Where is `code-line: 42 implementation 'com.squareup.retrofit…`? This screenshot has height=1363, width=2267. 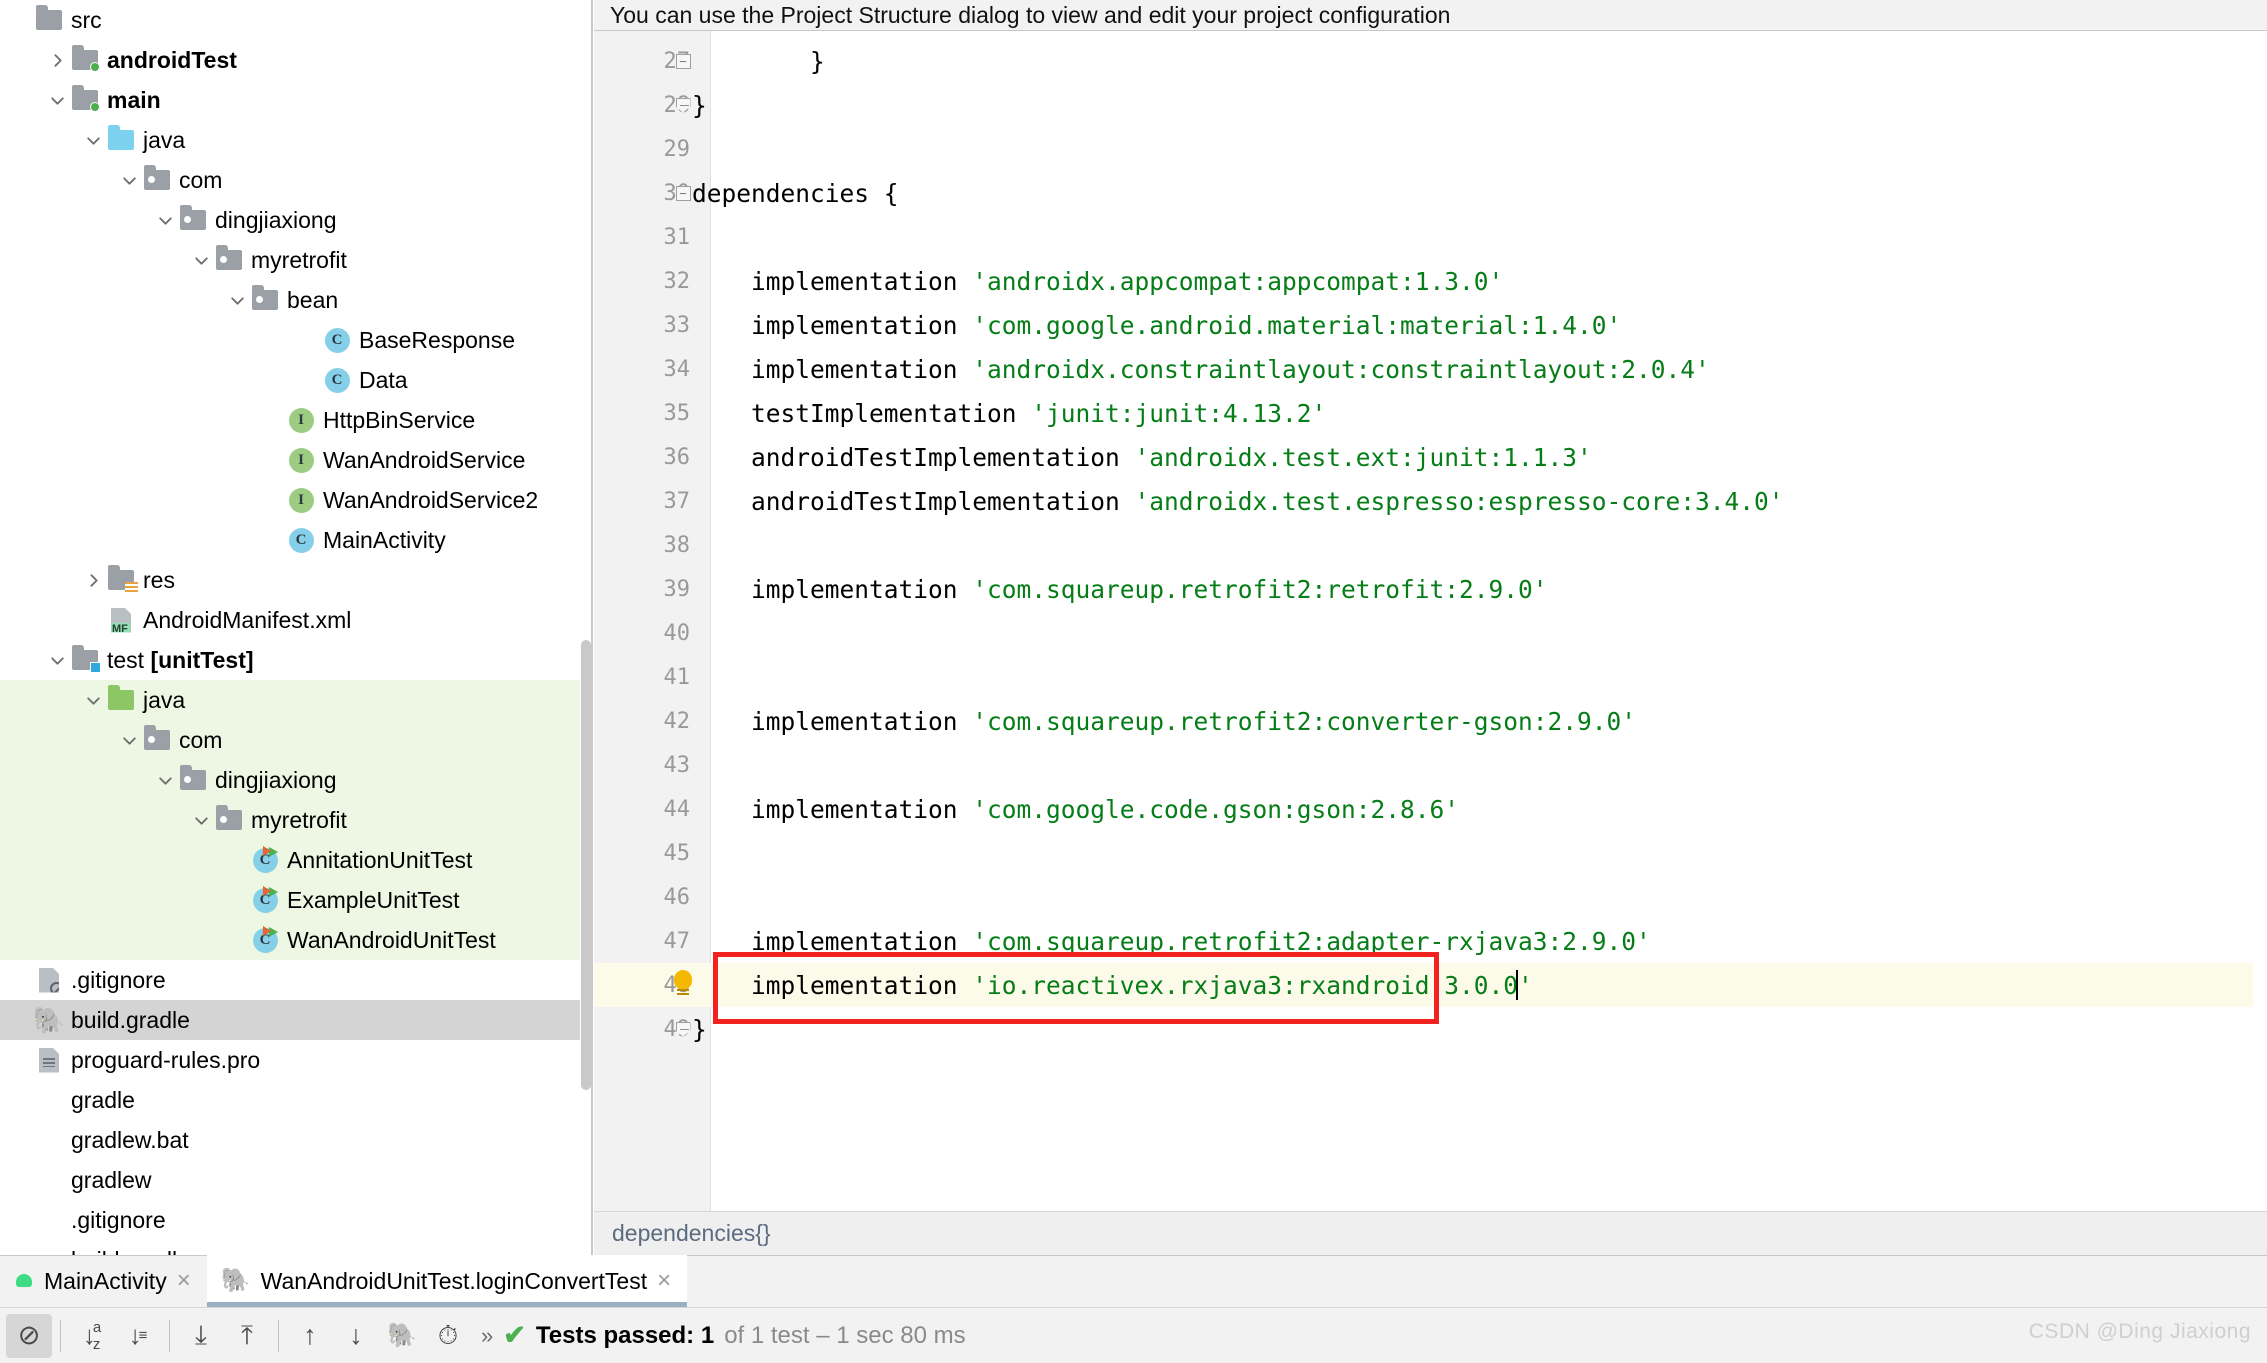
code-line: 42 implementation 'com.squareup.retrofit… is located at coordinates (1430, 721).